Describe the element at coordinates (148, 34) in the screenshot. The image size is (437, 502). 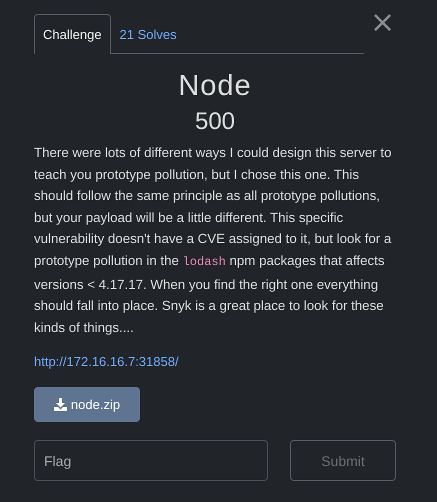
I see `tab: 21 Solves` at that location.